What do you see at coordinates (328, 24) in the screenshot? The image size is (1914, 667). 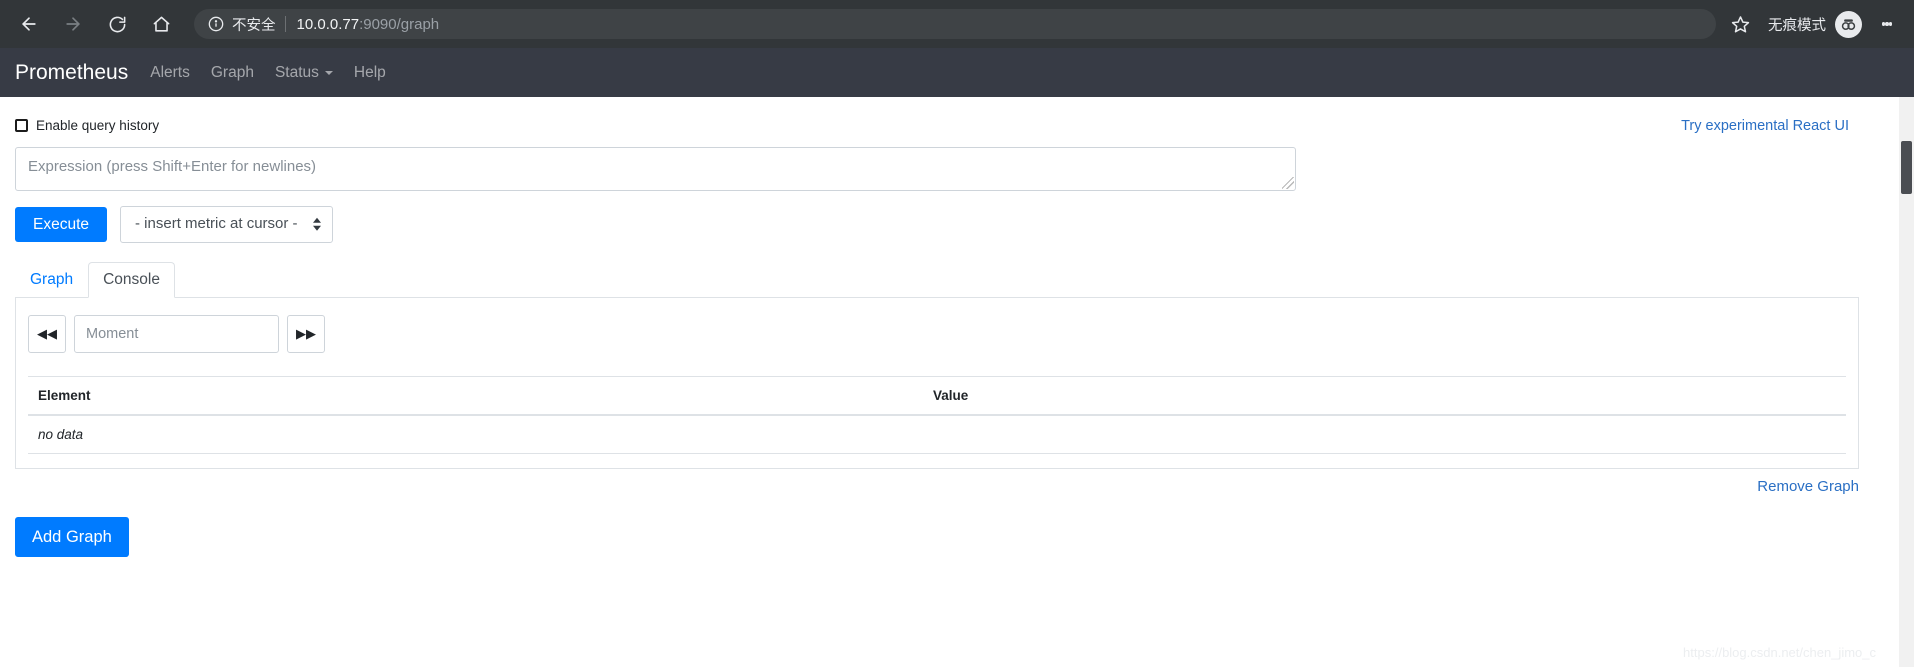 I see `url-host: 10.0.0.77` at bounding box center [328, 24].